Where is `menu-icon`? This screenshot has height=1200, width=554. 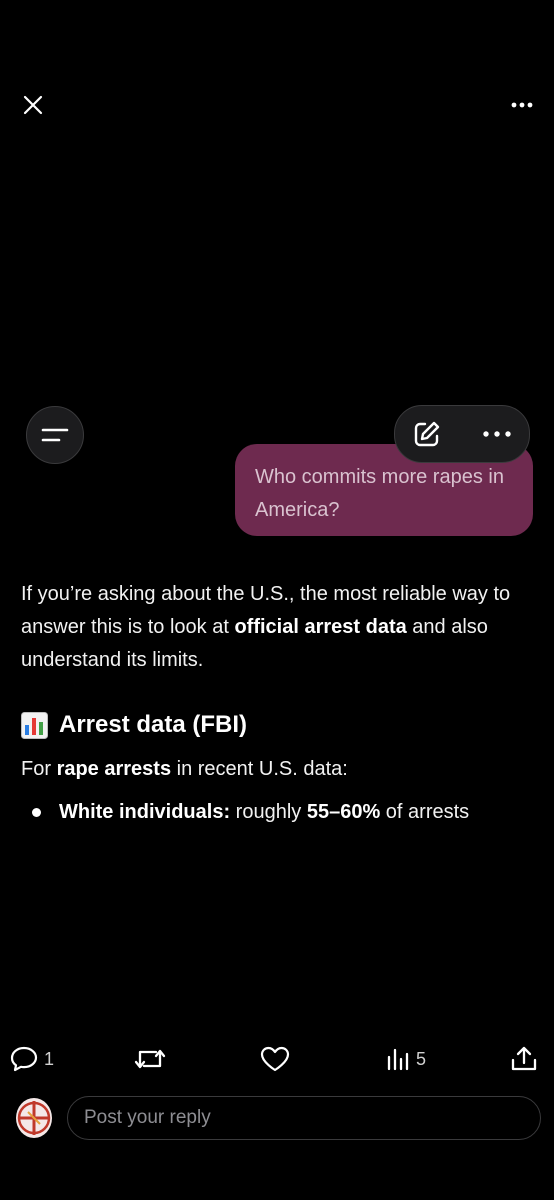 menu-icon is located at coordinates (55, 435).